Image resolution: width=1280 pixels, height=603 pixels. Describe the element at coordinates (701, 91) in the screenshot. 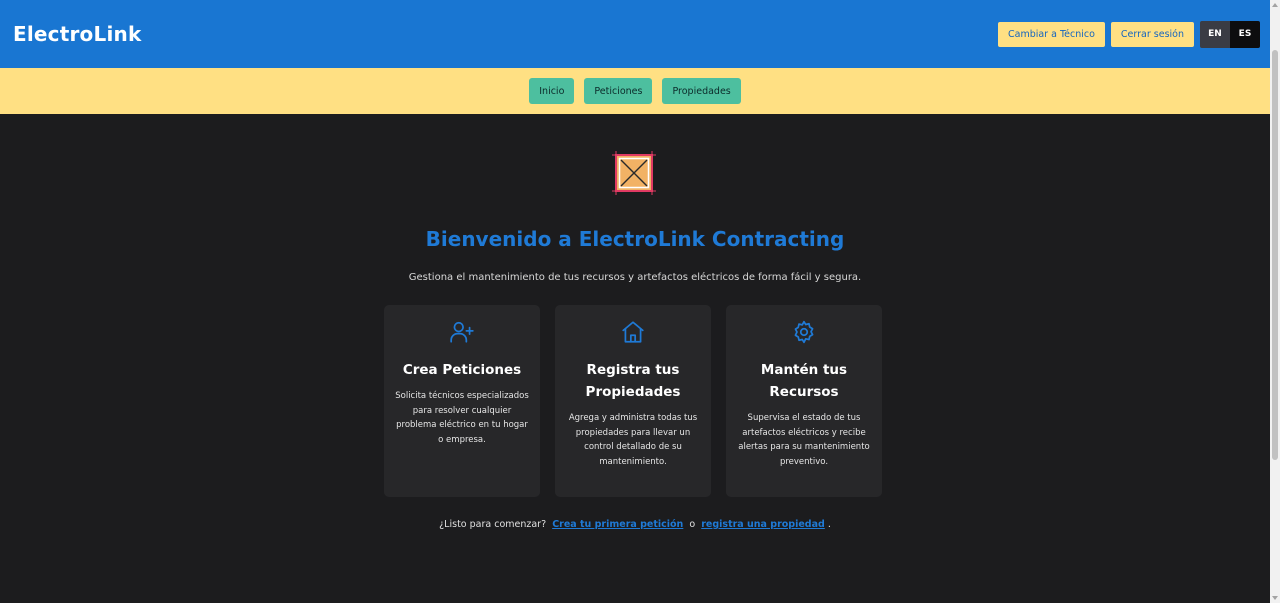

I see `nav-propiedades: Propiedades` at that location.